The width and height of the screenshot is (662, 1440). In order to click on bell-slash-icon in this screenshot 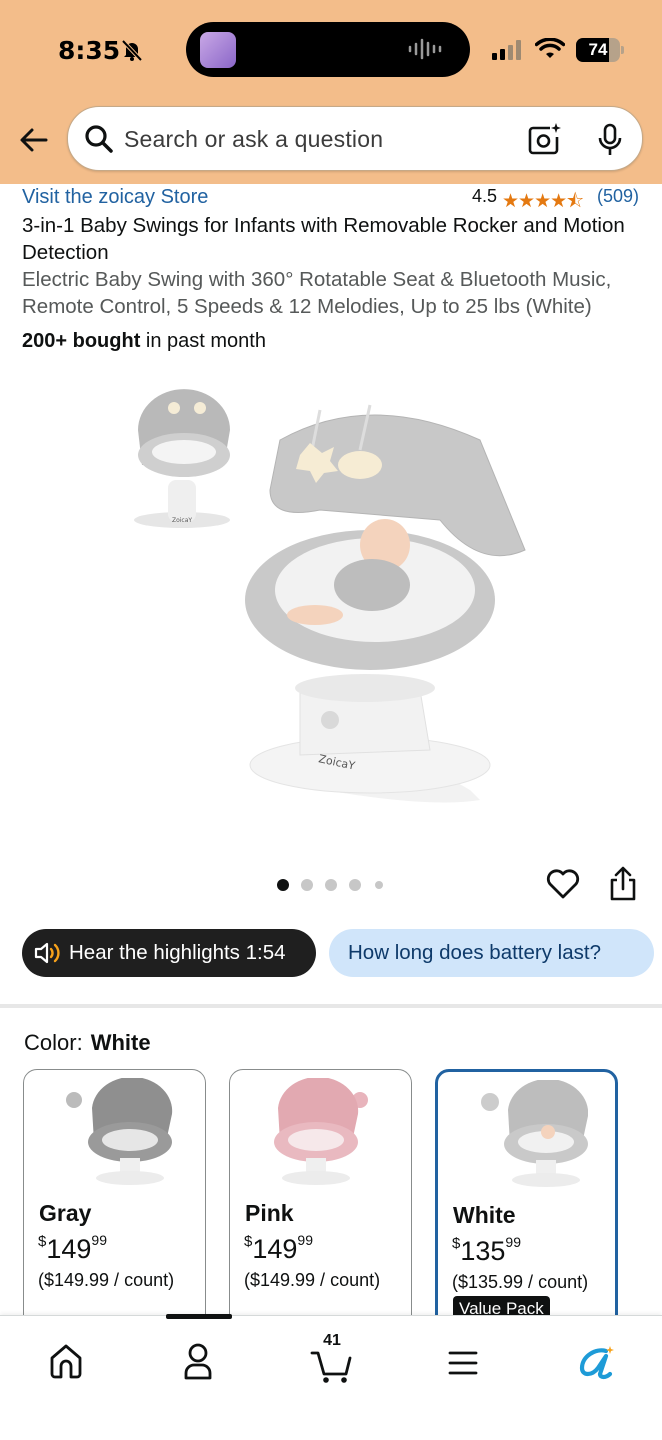, I will do `click(132, 50)`.